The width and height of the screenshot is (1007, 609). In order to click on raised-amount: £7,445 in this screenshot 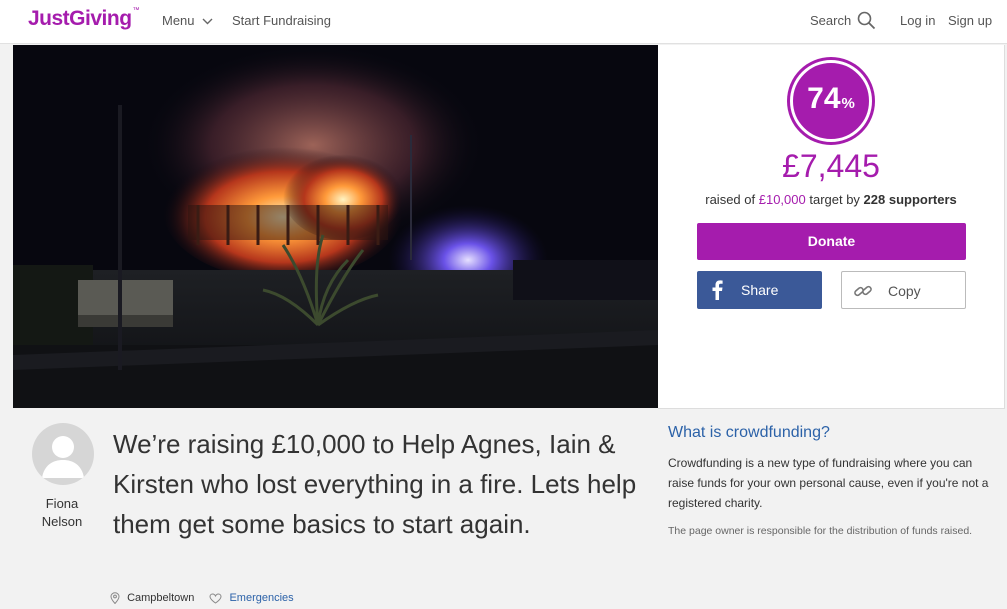, I will do `click(831, 166)`.